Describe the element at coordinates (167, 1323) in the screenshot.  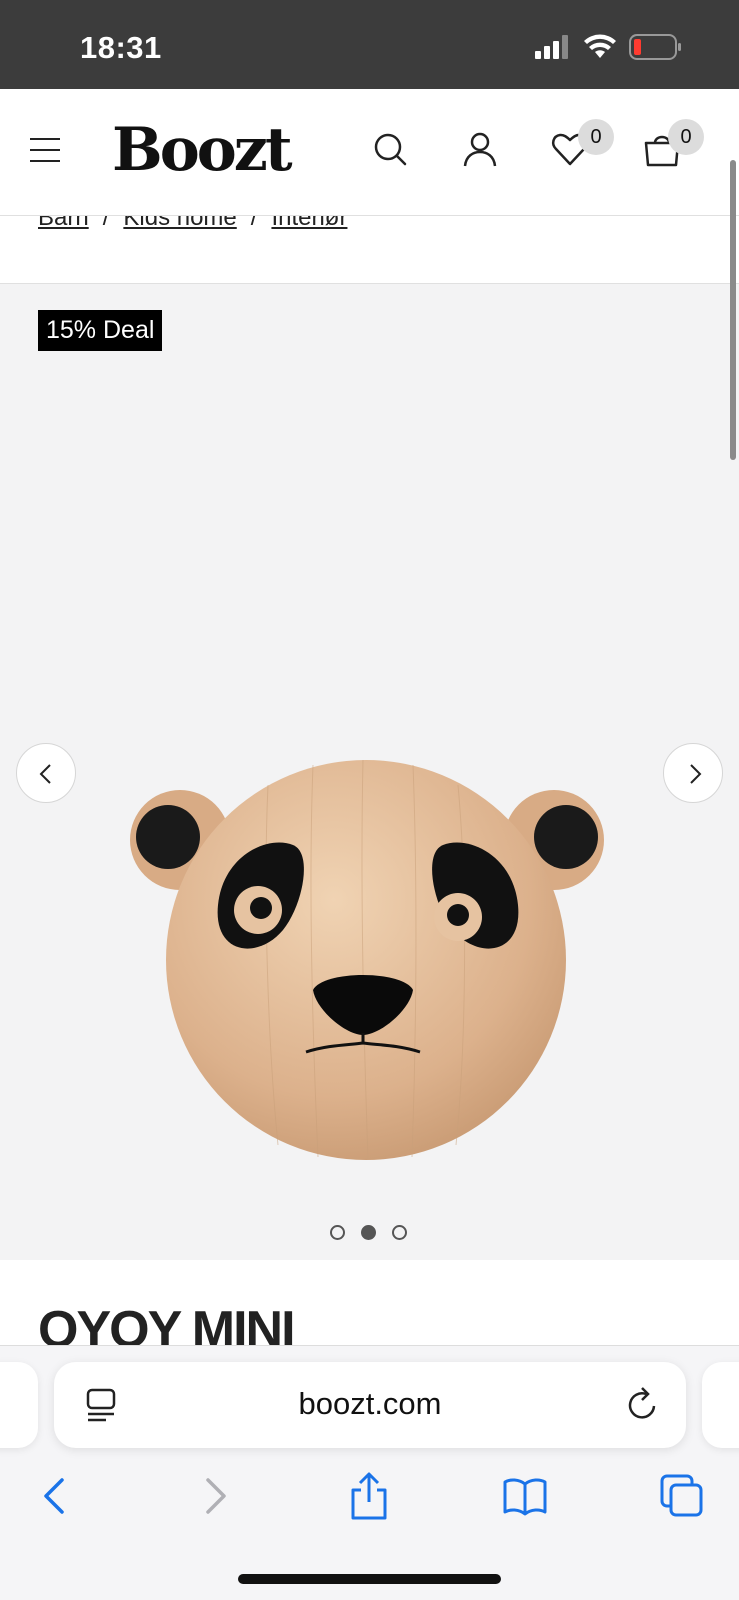
I see `product-title: OYOY MINI` at that location.